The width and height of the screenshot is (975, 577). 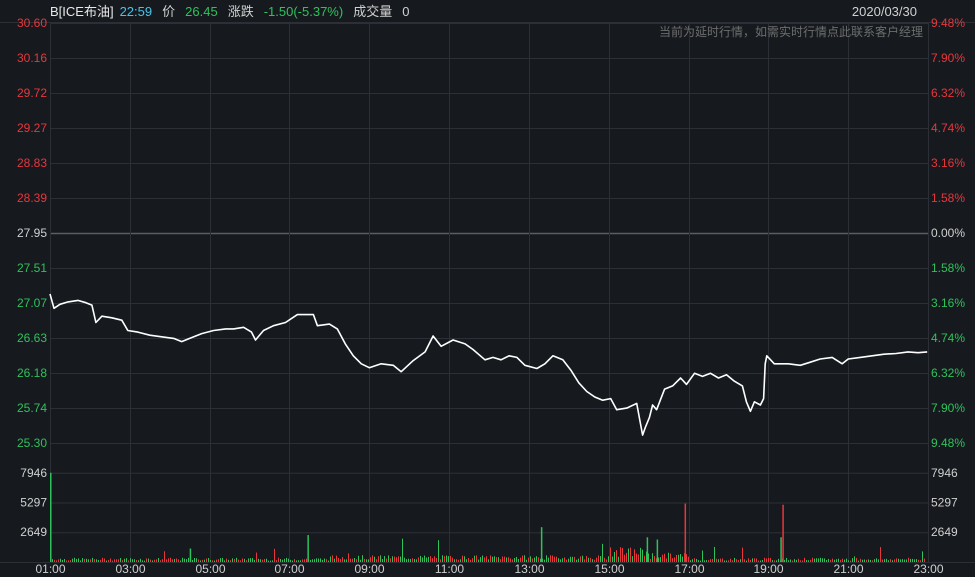 I want to click on time-tick-label: 15:00, so click(x=609, y=569).